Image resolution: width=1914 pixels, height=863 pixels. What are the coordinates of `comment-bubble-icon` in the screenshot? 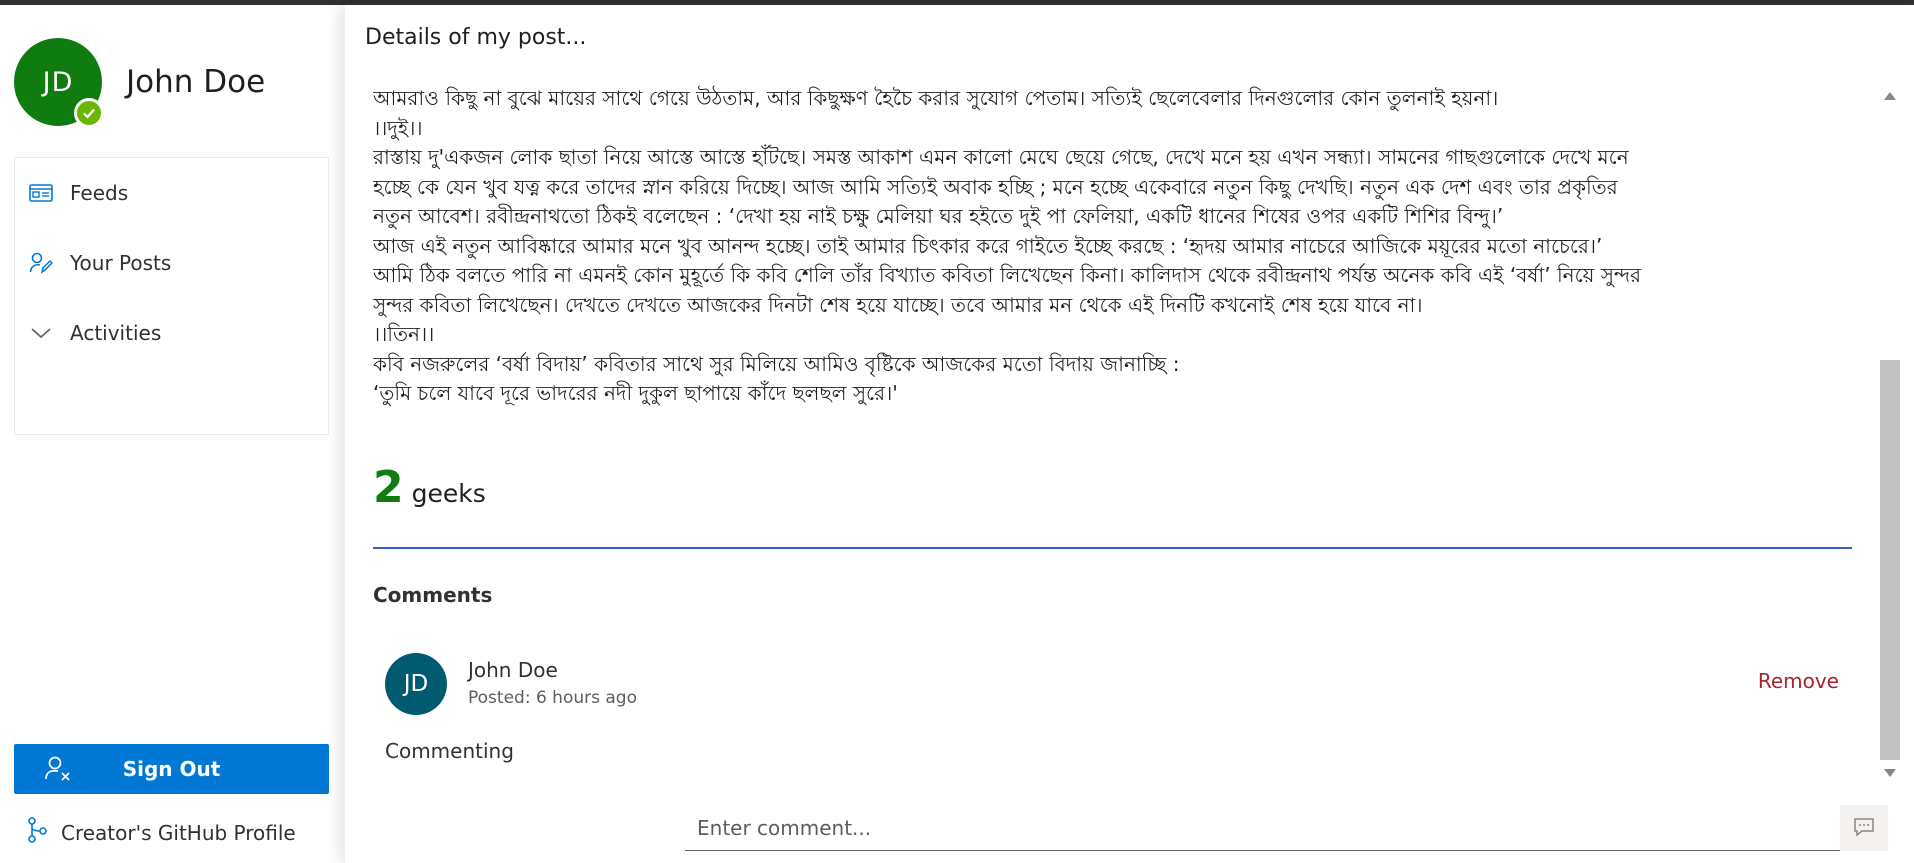 It's located at (1864, 828).